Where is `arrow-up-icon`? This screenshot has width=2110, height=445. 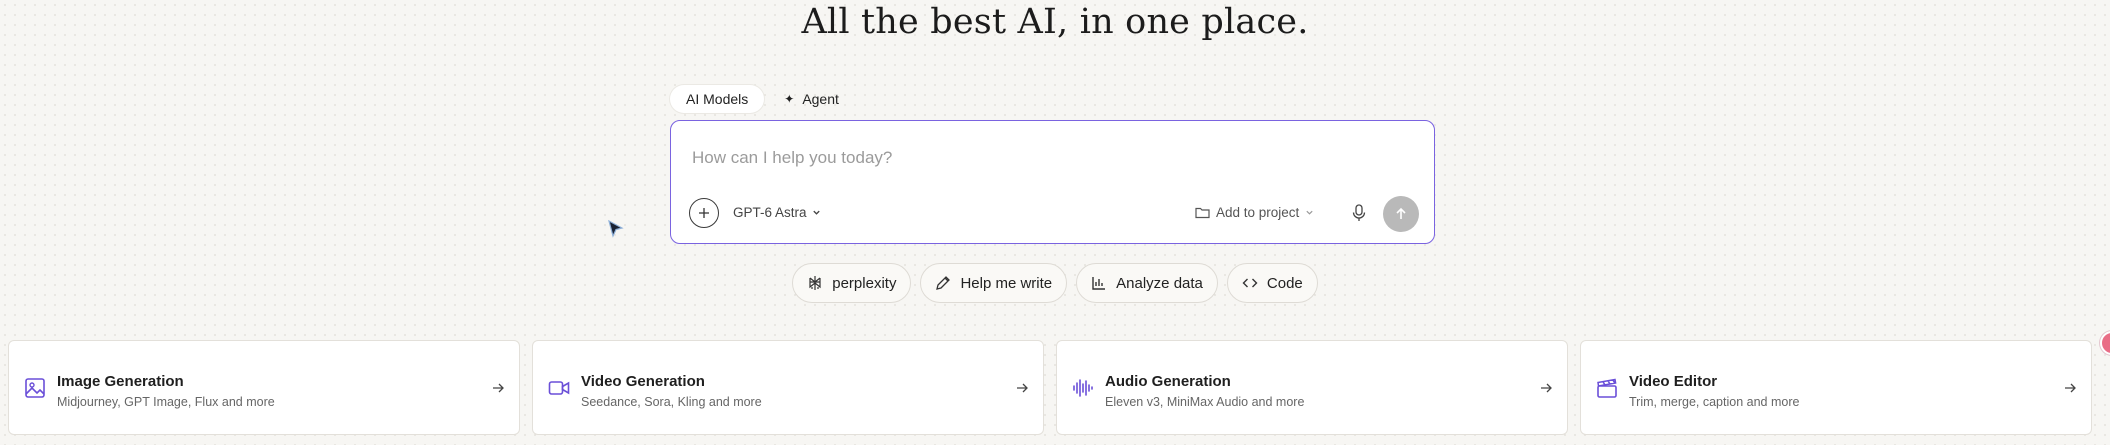 arrow-up-icon is located at coordinates (1401, 213).